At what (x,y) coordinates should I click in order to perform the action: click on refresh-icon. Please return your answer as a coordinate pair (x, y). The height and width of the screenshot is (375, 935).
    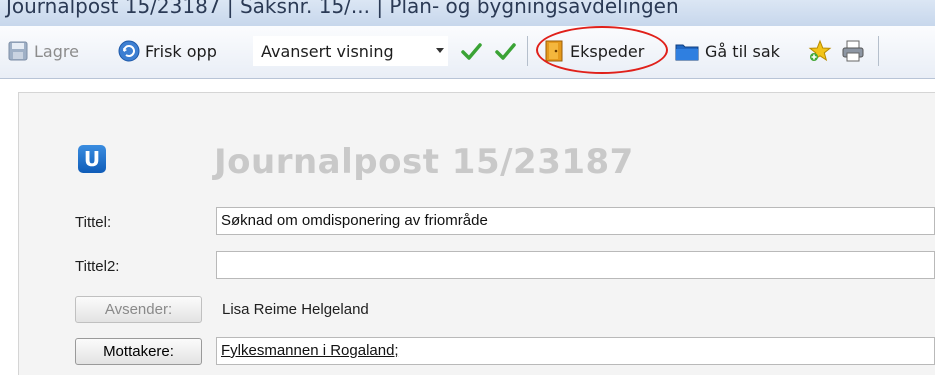
    Looking at the image, I should click on (129, 51).